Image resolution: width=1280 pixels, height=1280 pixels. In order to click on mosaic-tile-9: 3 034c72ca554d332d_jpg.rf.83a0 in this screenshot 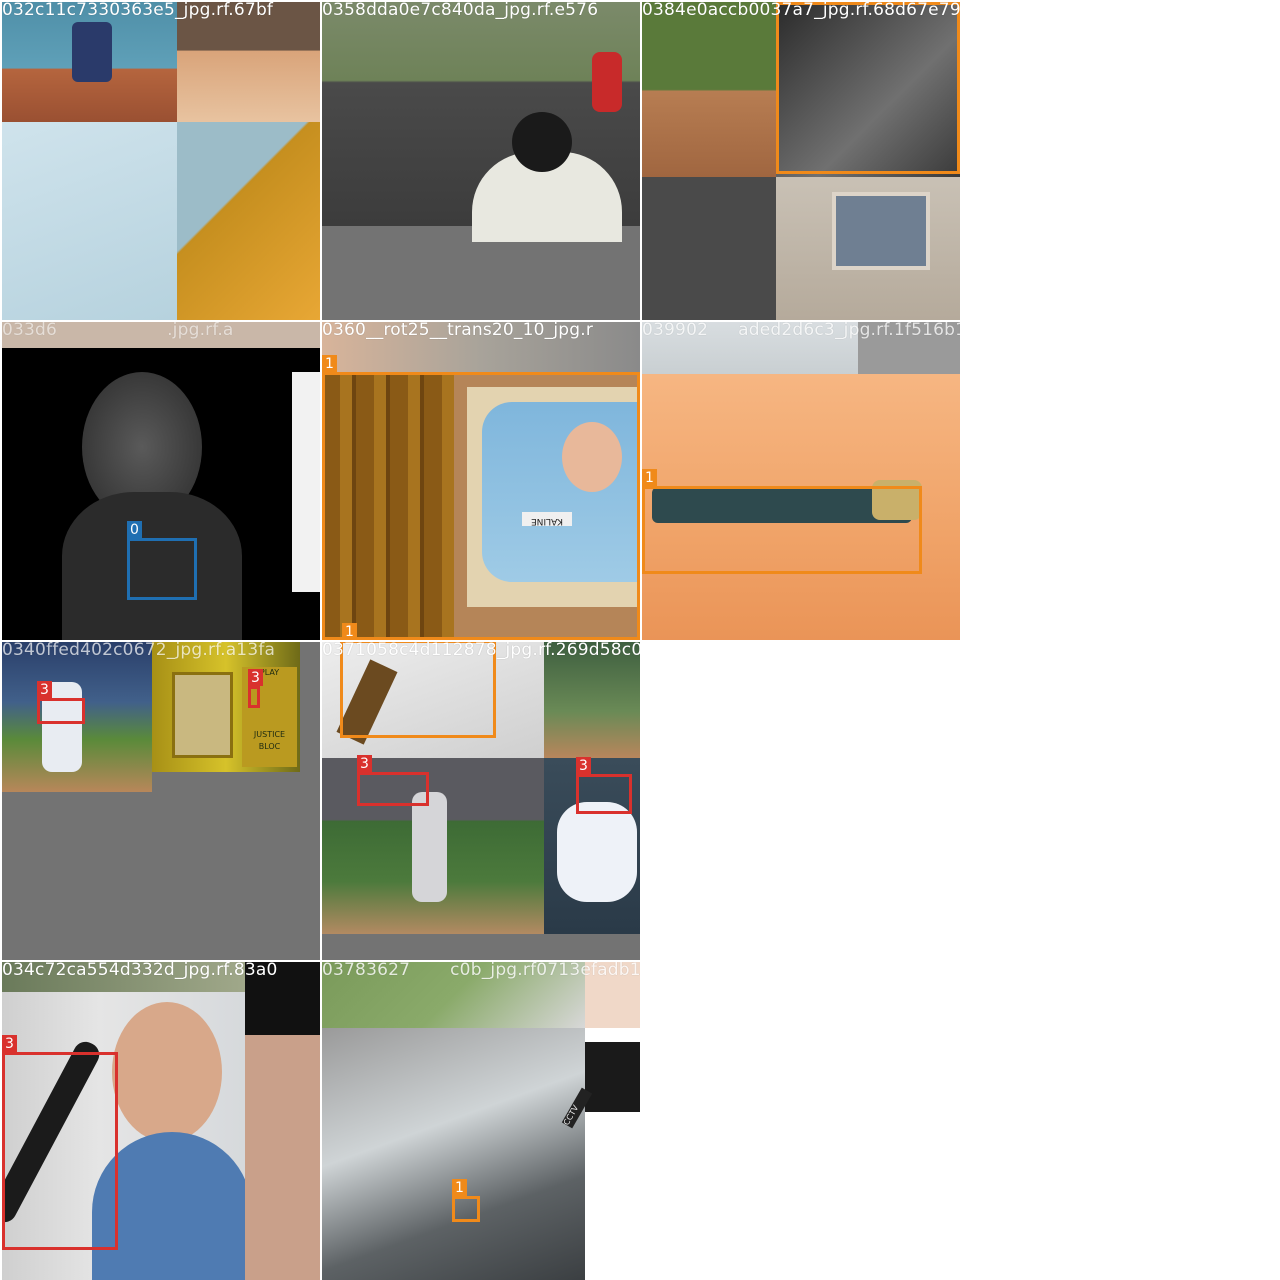, I will do `click(161, 1121)`.